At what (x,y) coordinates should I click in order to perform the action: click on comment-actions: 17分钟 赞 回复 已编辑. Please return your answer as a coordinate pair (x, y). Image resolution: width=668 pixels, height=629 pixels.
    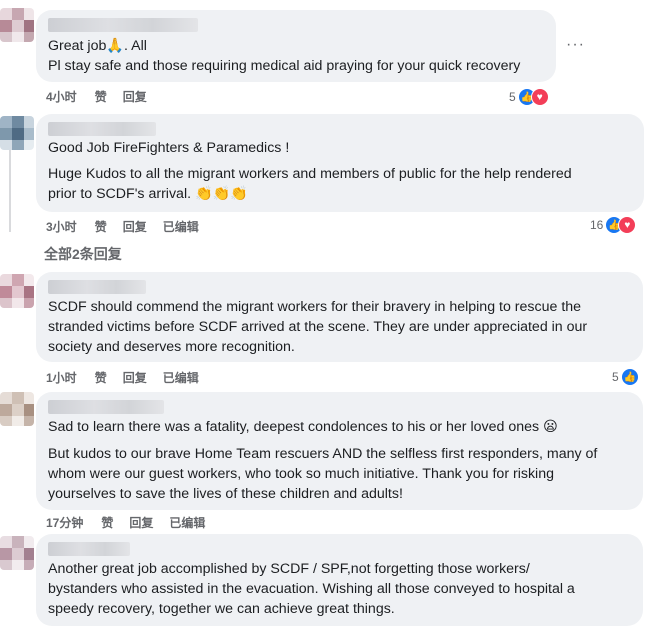
    Looking at the image, I should click on (133, 522).